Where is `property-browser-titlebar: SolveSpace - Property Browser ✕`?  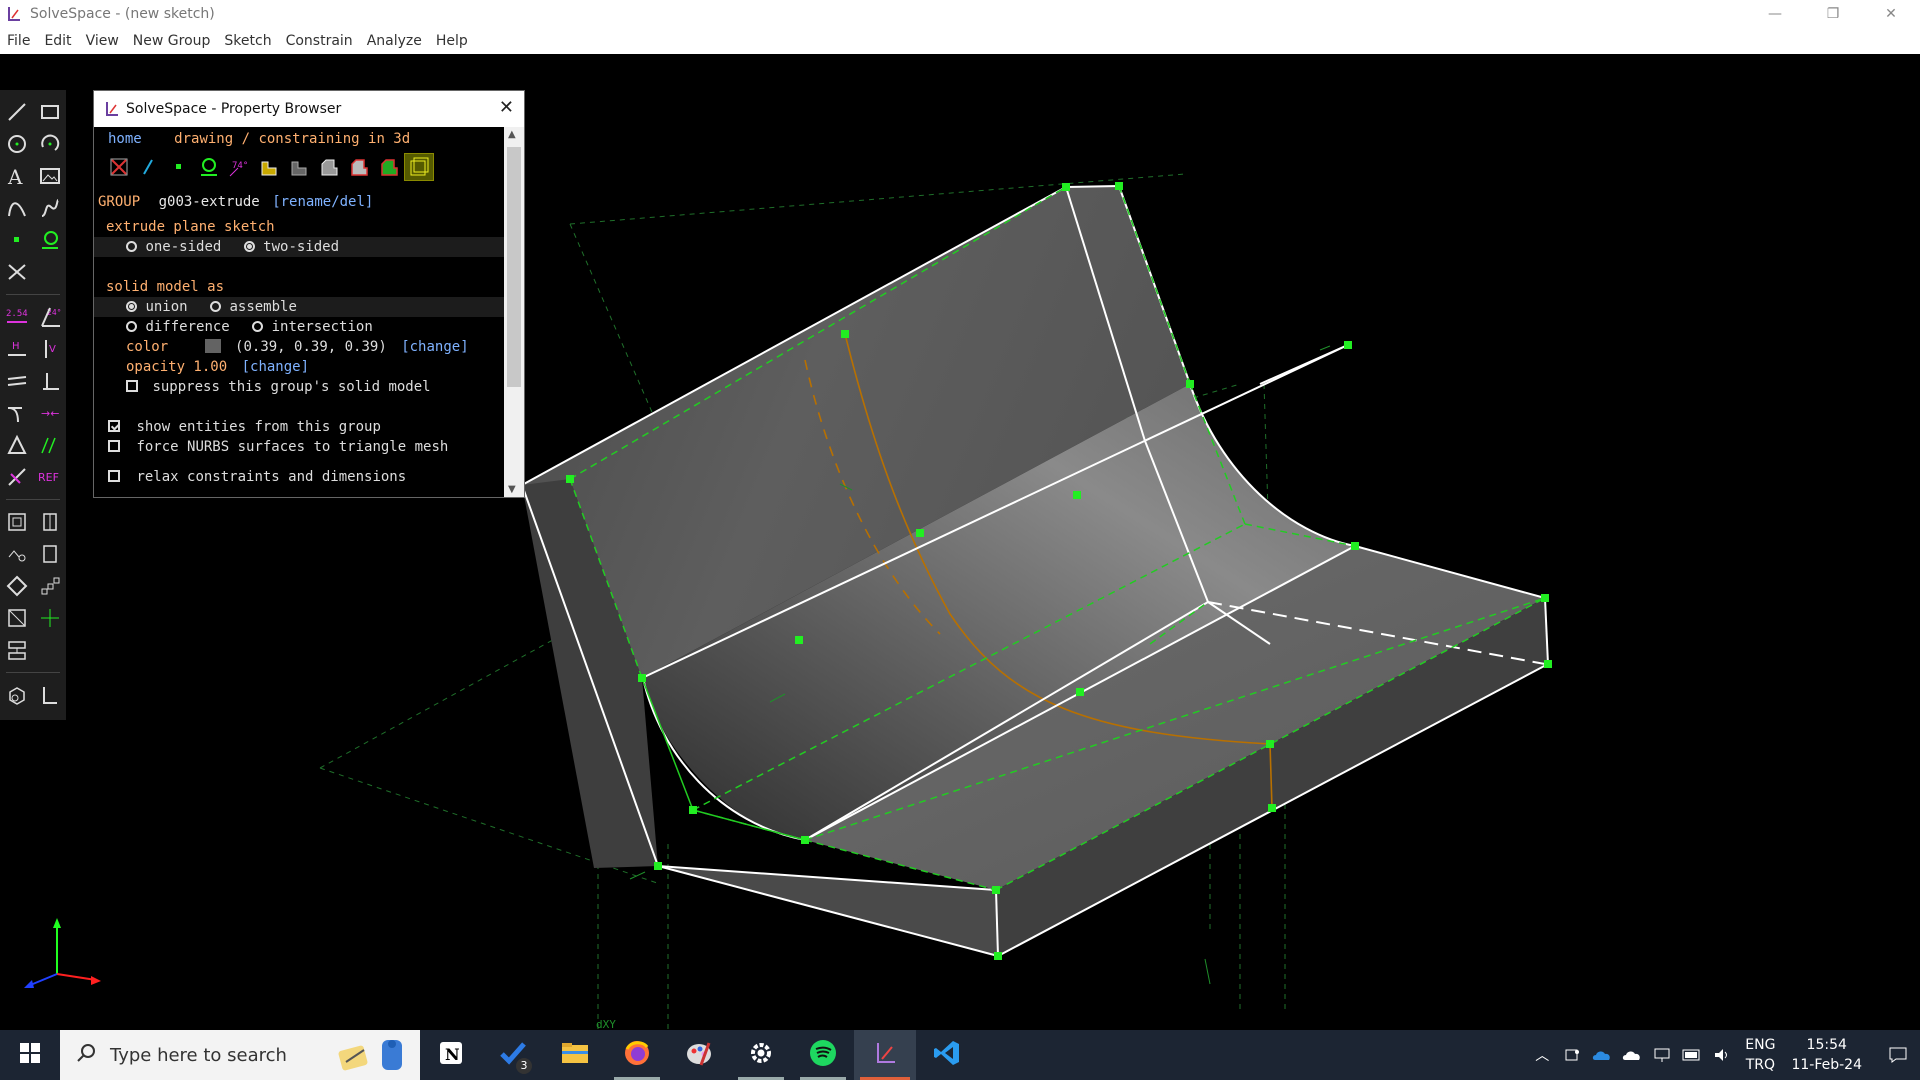
property-browser-titlebar: SolveSpace - Property Browser ✕ is located at coordinates (309, 109).